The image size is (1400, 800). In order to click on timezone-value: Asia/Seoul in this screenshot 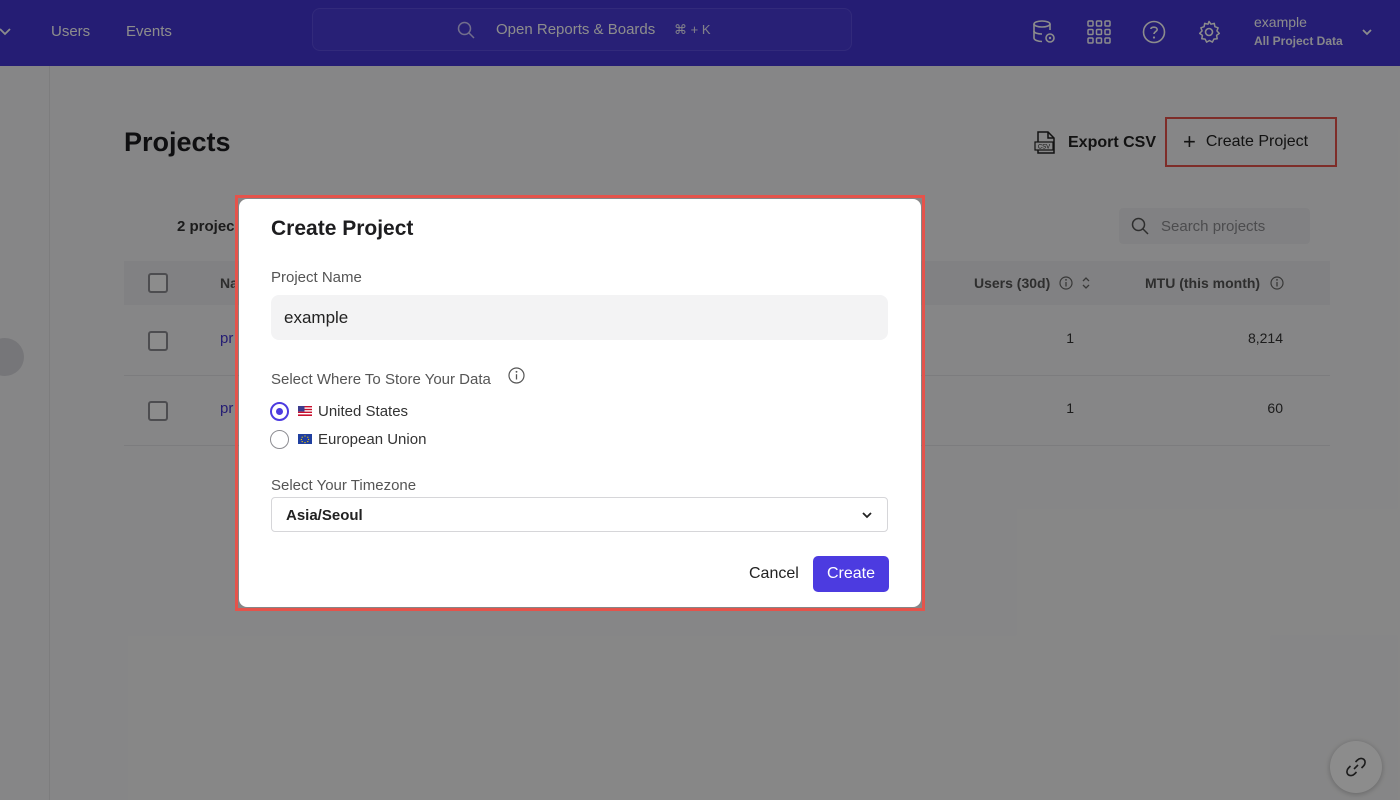, I will do `click(324, 515)`.